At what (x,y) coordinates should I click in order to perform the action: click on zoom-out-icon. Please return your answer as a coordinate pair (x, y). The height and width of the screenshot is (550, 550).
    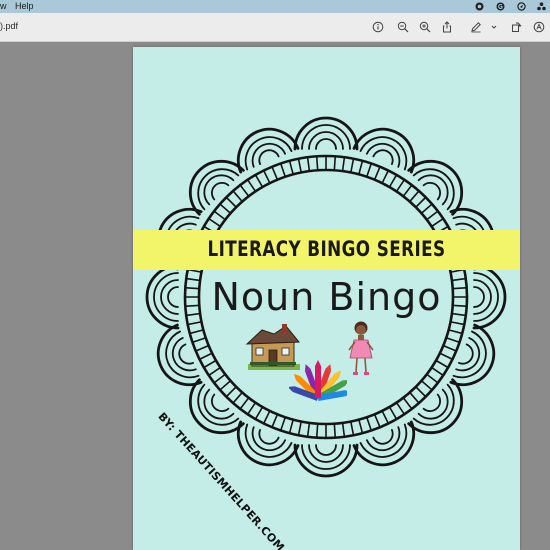
    Looking at the image, I should click on (403, 27).